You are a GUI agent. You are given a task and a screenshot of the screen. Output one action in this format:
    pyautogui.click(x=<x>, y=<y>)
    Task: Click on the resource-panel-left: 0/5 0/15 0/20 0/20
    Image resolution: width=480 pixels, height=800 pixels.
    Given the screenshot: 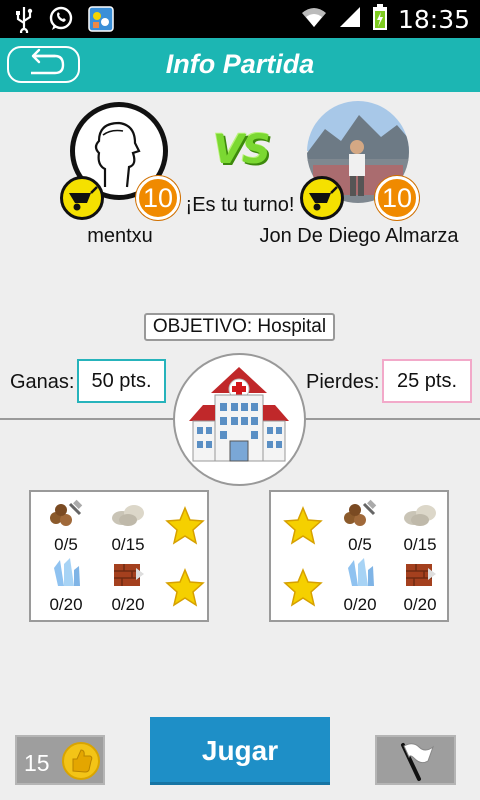 What is the action you would take?
    pyautogui.click(x=119, y=556)
    